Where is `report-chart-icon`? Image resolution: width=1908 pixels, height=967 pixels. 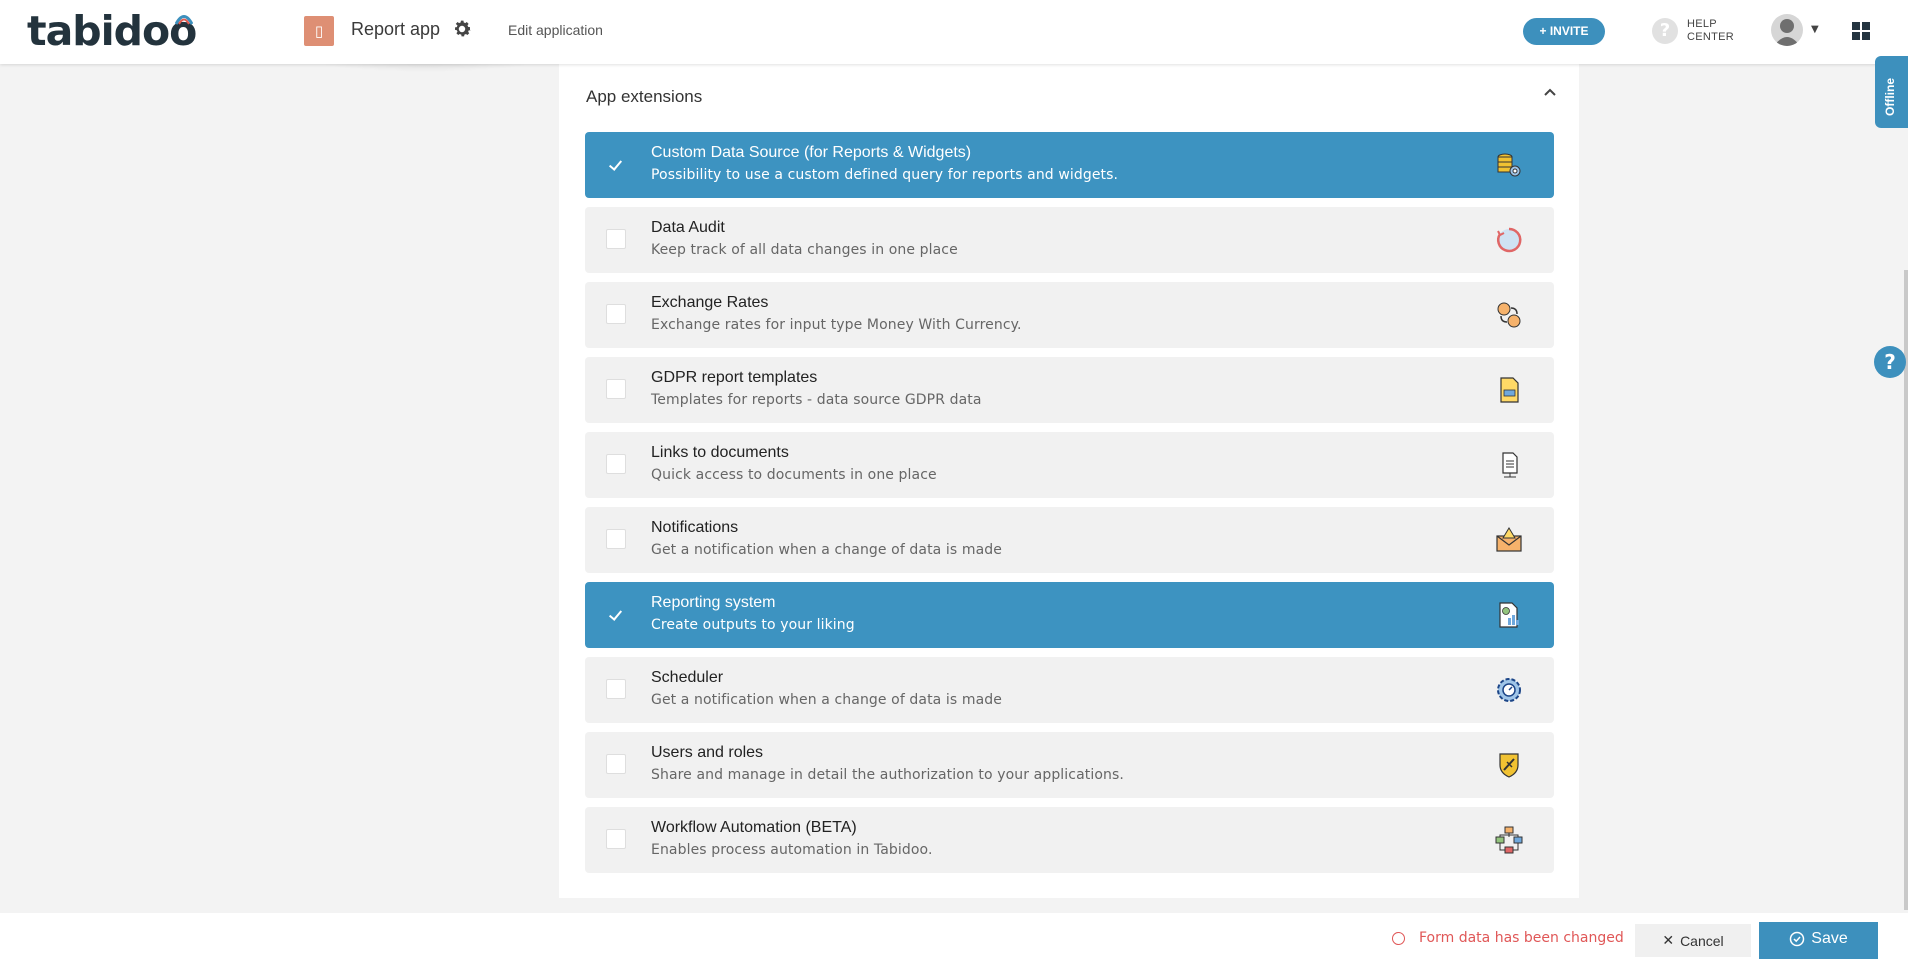 report-chart-icon is located at coordinates (1509, 615).